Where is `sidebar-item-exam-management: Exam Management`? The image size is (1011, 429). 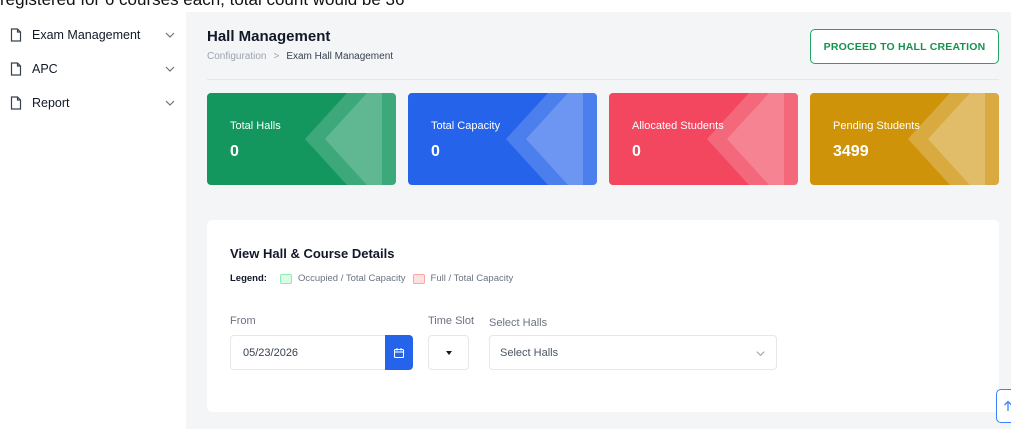
sidebar-item-exam-management: Exam Management is located at coordinates (95, 35).